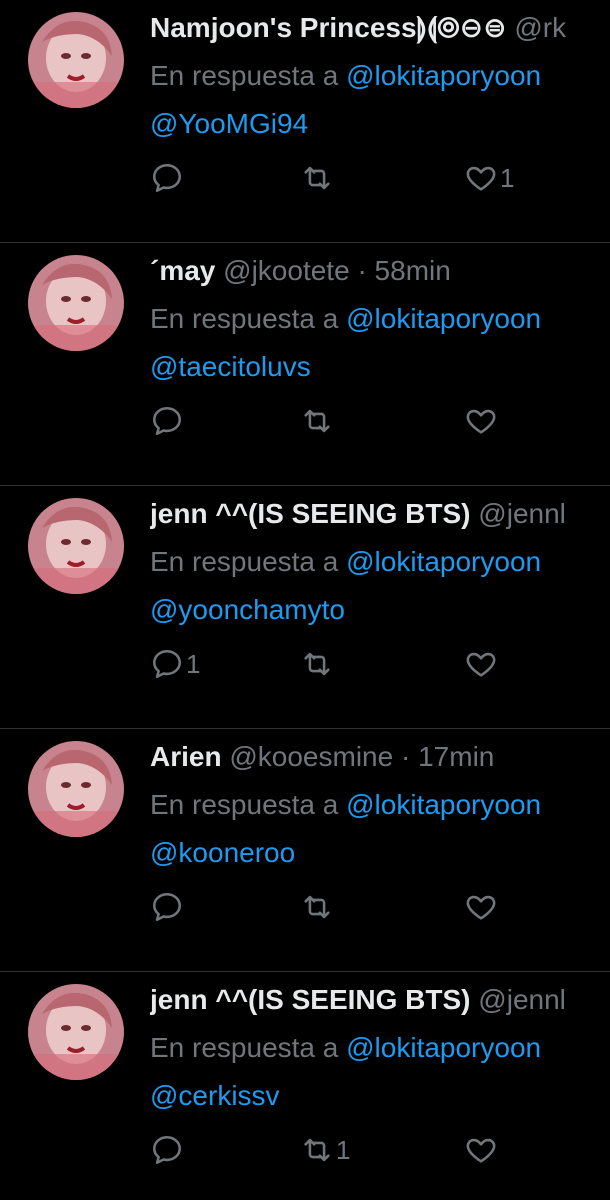 The image size is (610, 1200). I want to click on retweet-button: 1, so click(325, 1150).